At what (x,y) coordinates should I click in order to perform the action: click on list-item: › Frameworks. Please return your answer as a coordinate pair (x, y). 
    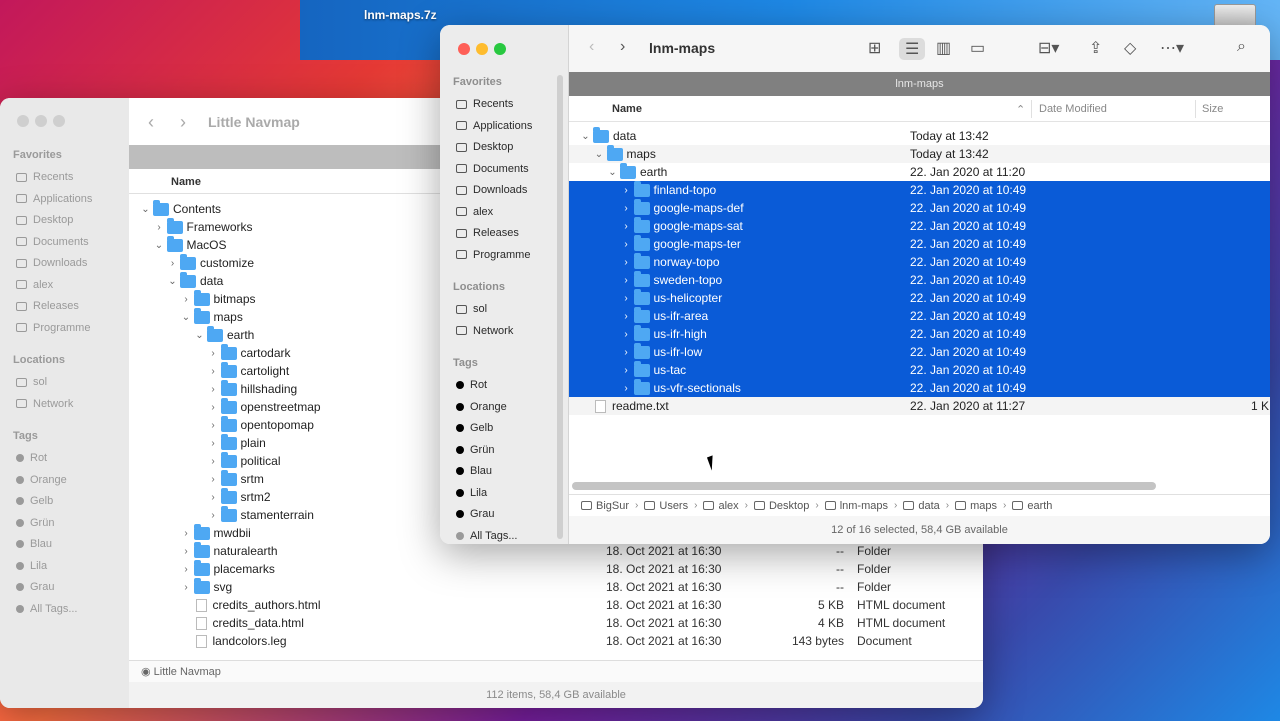
    Looking at the image, I should click on (204, 226).